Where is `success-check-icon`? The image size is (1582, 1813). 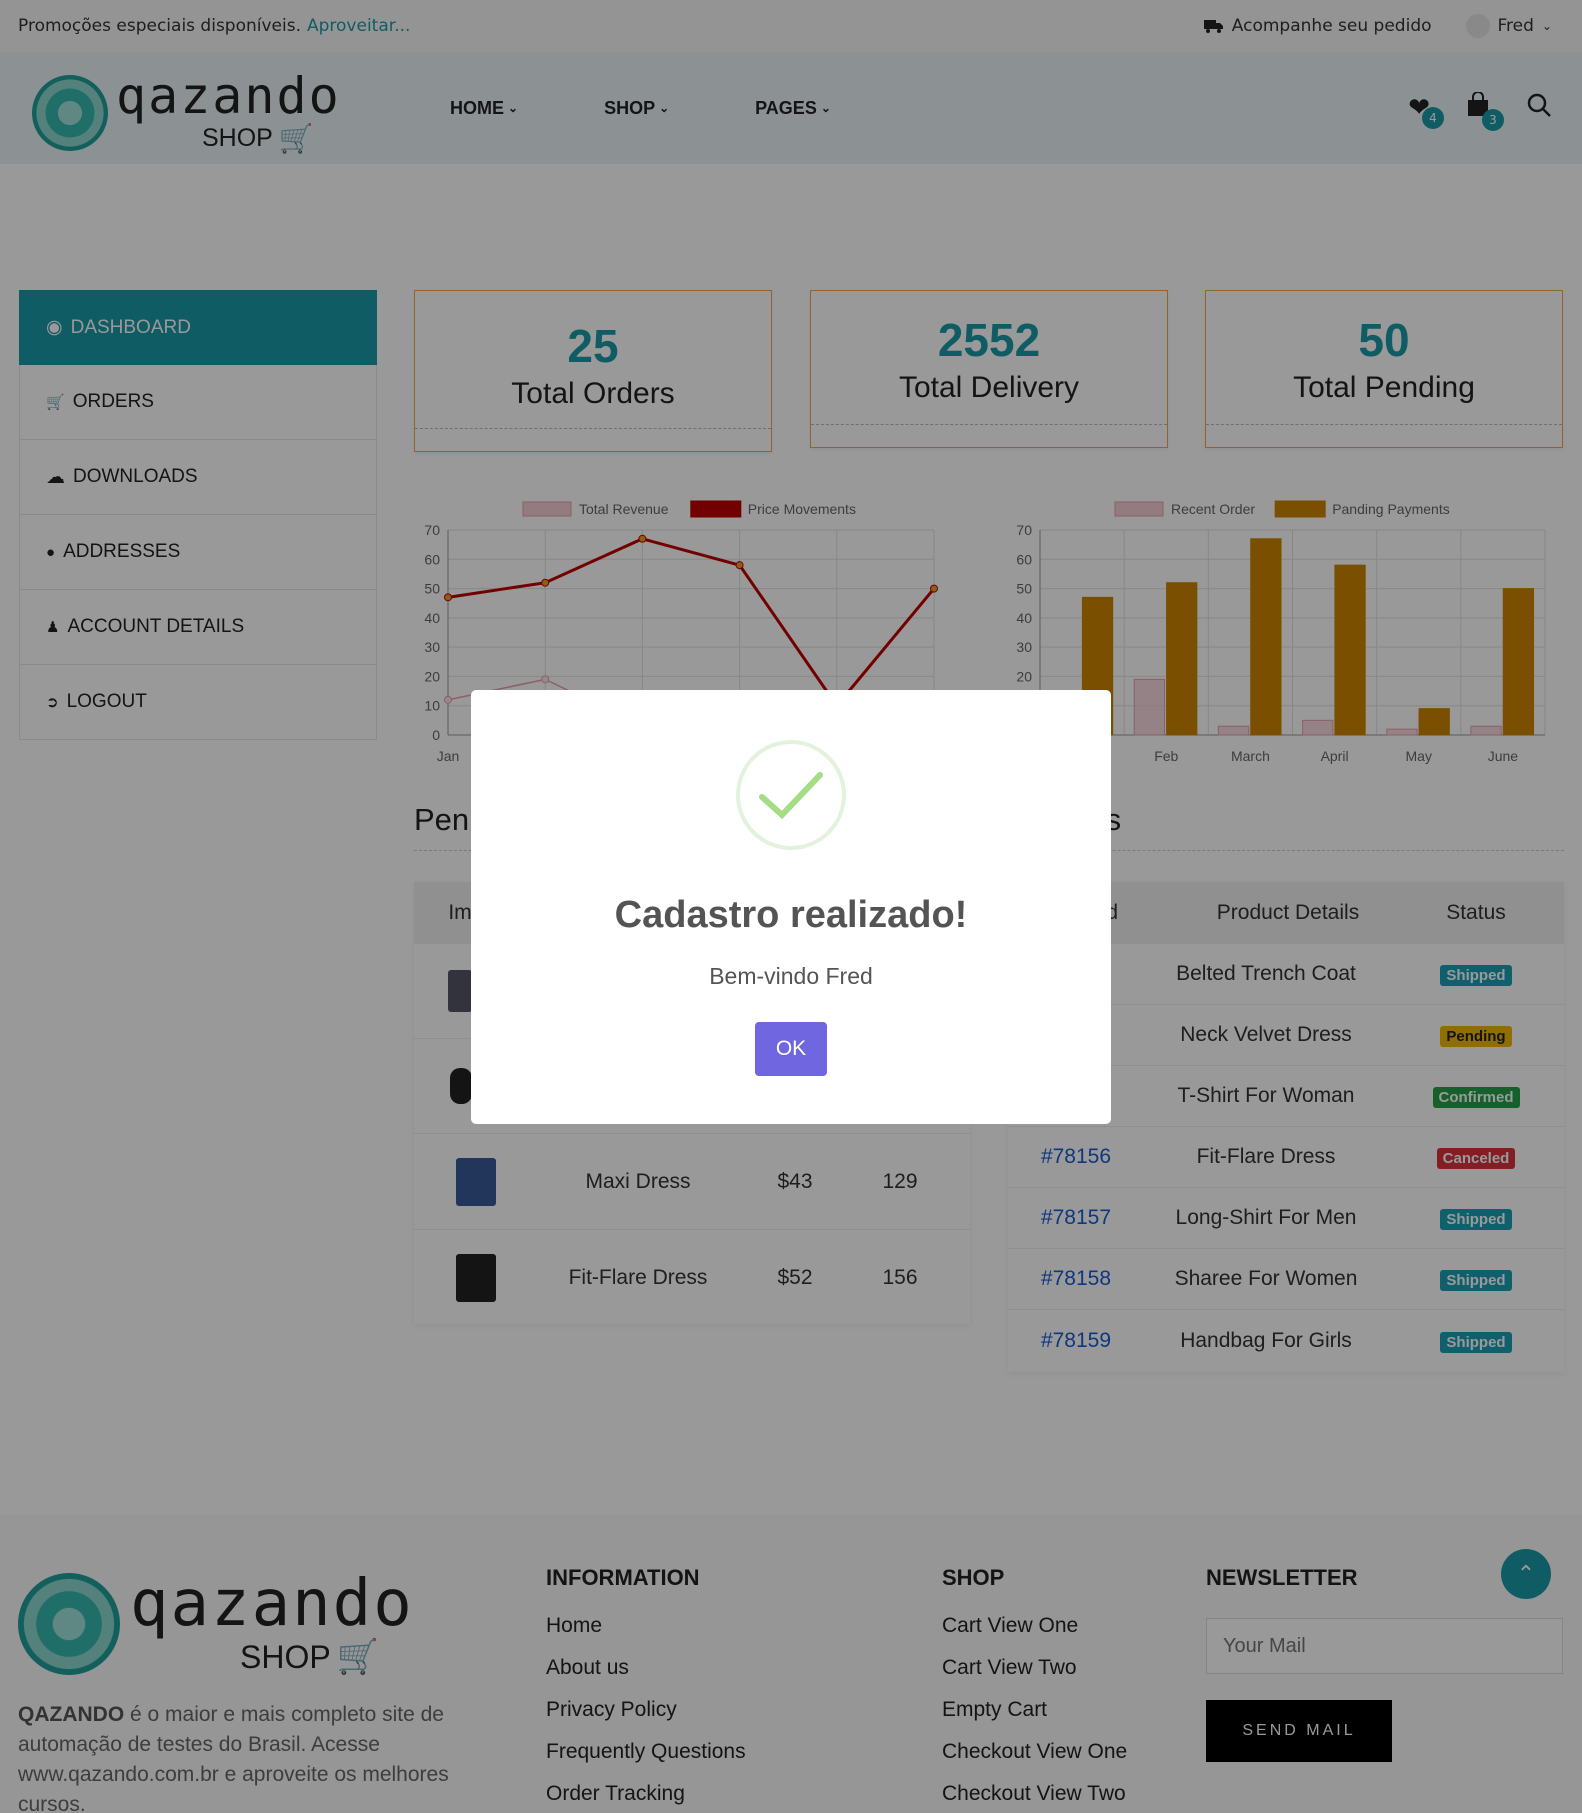
success-check-icon is located at coordinates (791, 795).